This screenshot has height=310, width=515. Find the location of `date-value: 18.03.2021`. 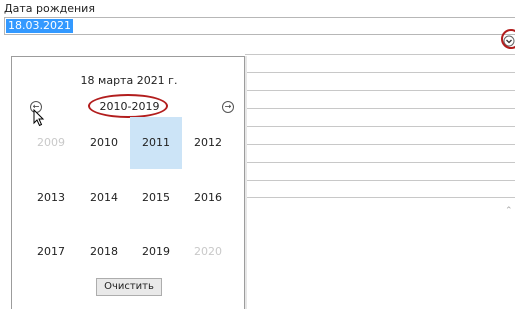

date-value: 18.03.2021 is located at coordinates (39, 26).